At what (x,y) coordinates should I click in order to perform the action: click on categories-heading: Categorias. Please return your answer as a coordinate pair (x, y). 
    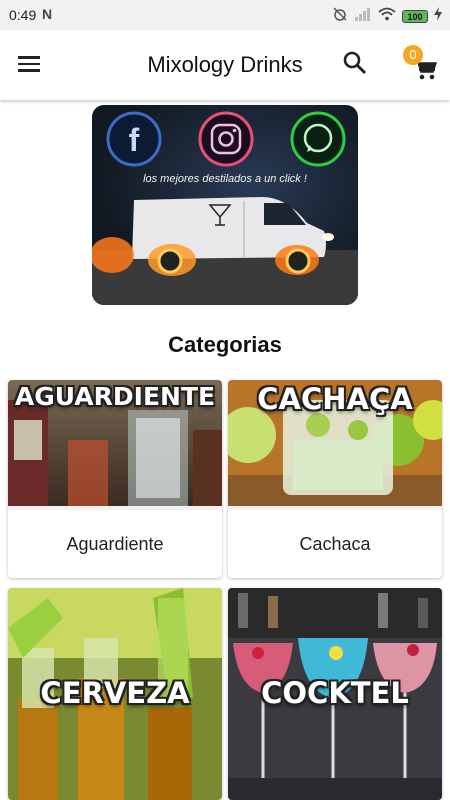
    Looking at the image, I should click on (225, 344).